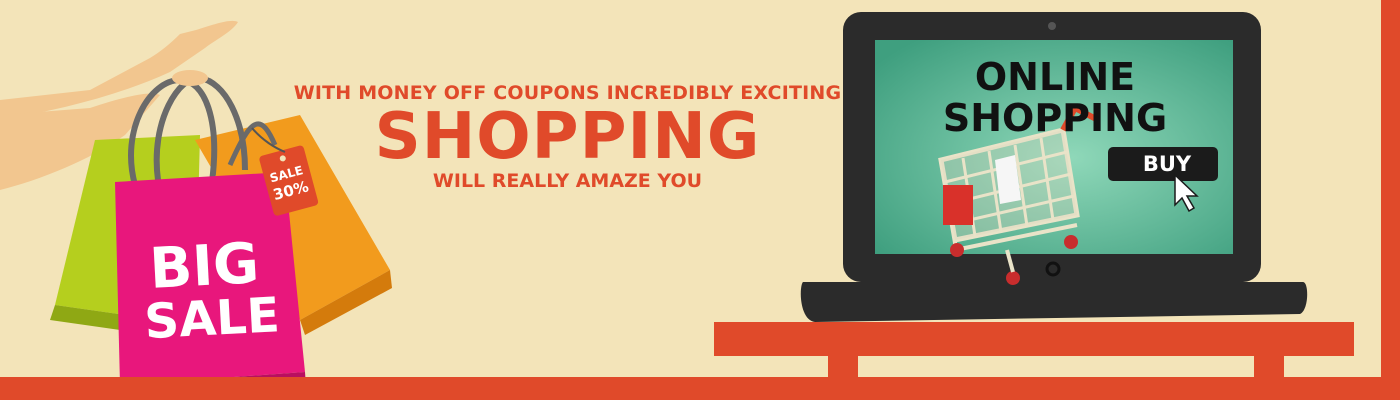 The width and height of the screenshot is (1400, 400). I want to click on laptop-text: ONLINE SHOPPING BUY, so click(1067, 115).